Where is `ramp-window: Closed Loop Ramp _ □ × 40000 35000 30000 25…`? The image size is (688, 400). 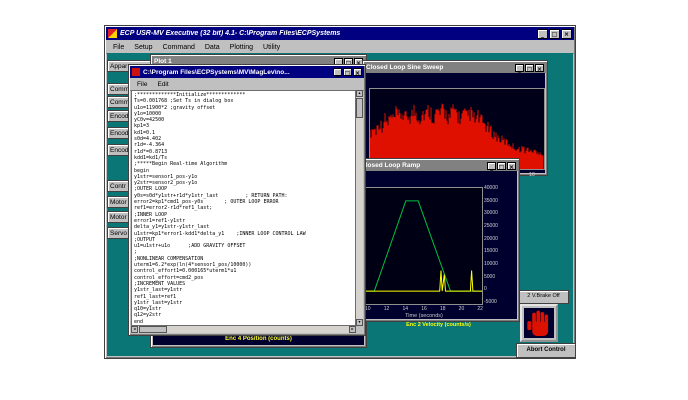
ramp-window: Closed Loop Ramp _ □ × 40000 35000 30000 25… is located at coordinates (438, 243).